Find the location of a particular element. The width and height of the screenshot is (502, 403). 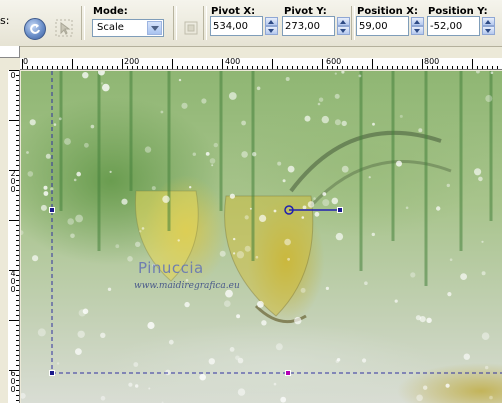

position-y-input is located at coordinates (453, 26).